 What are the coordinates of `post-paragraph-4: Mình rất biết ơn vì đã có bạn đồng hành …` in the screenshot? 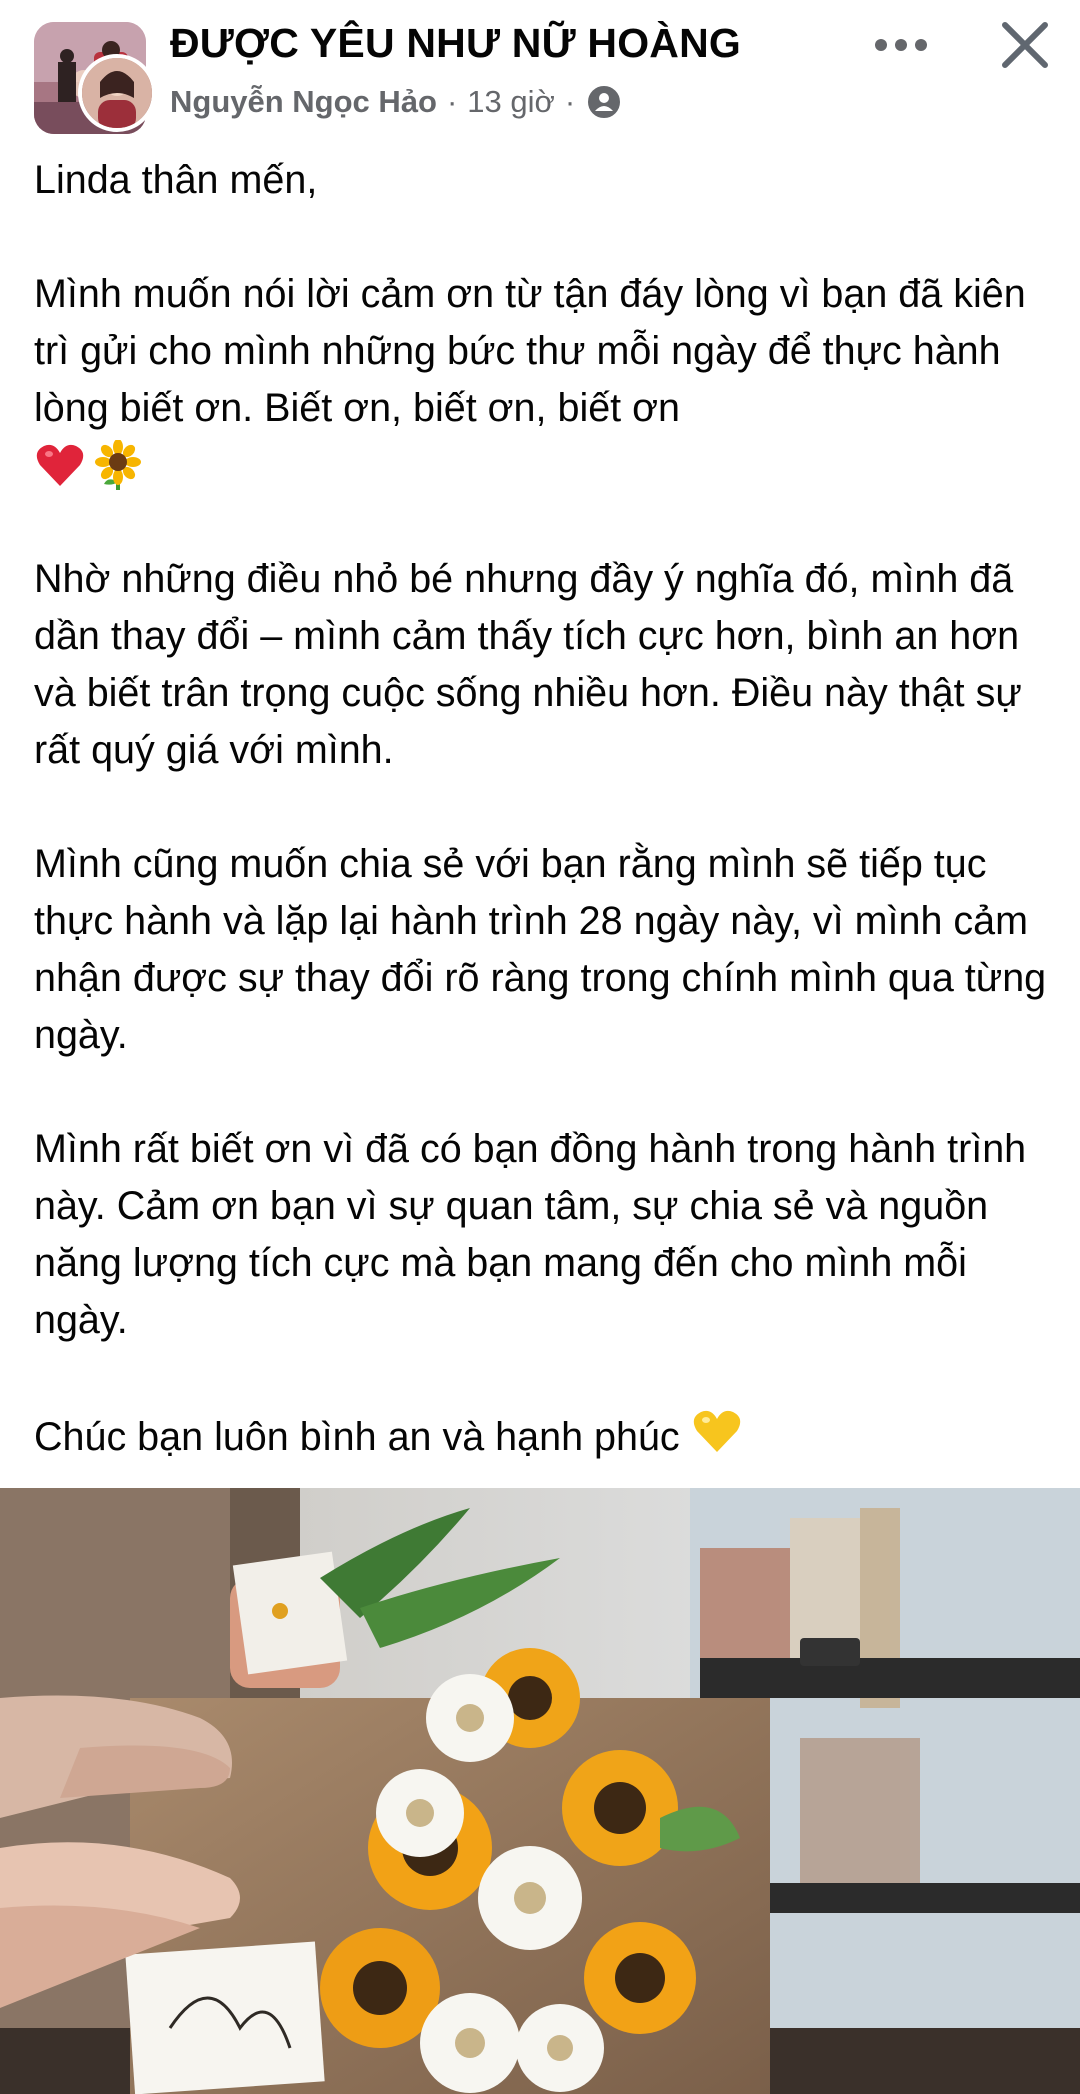 It's located at (530, 1234).